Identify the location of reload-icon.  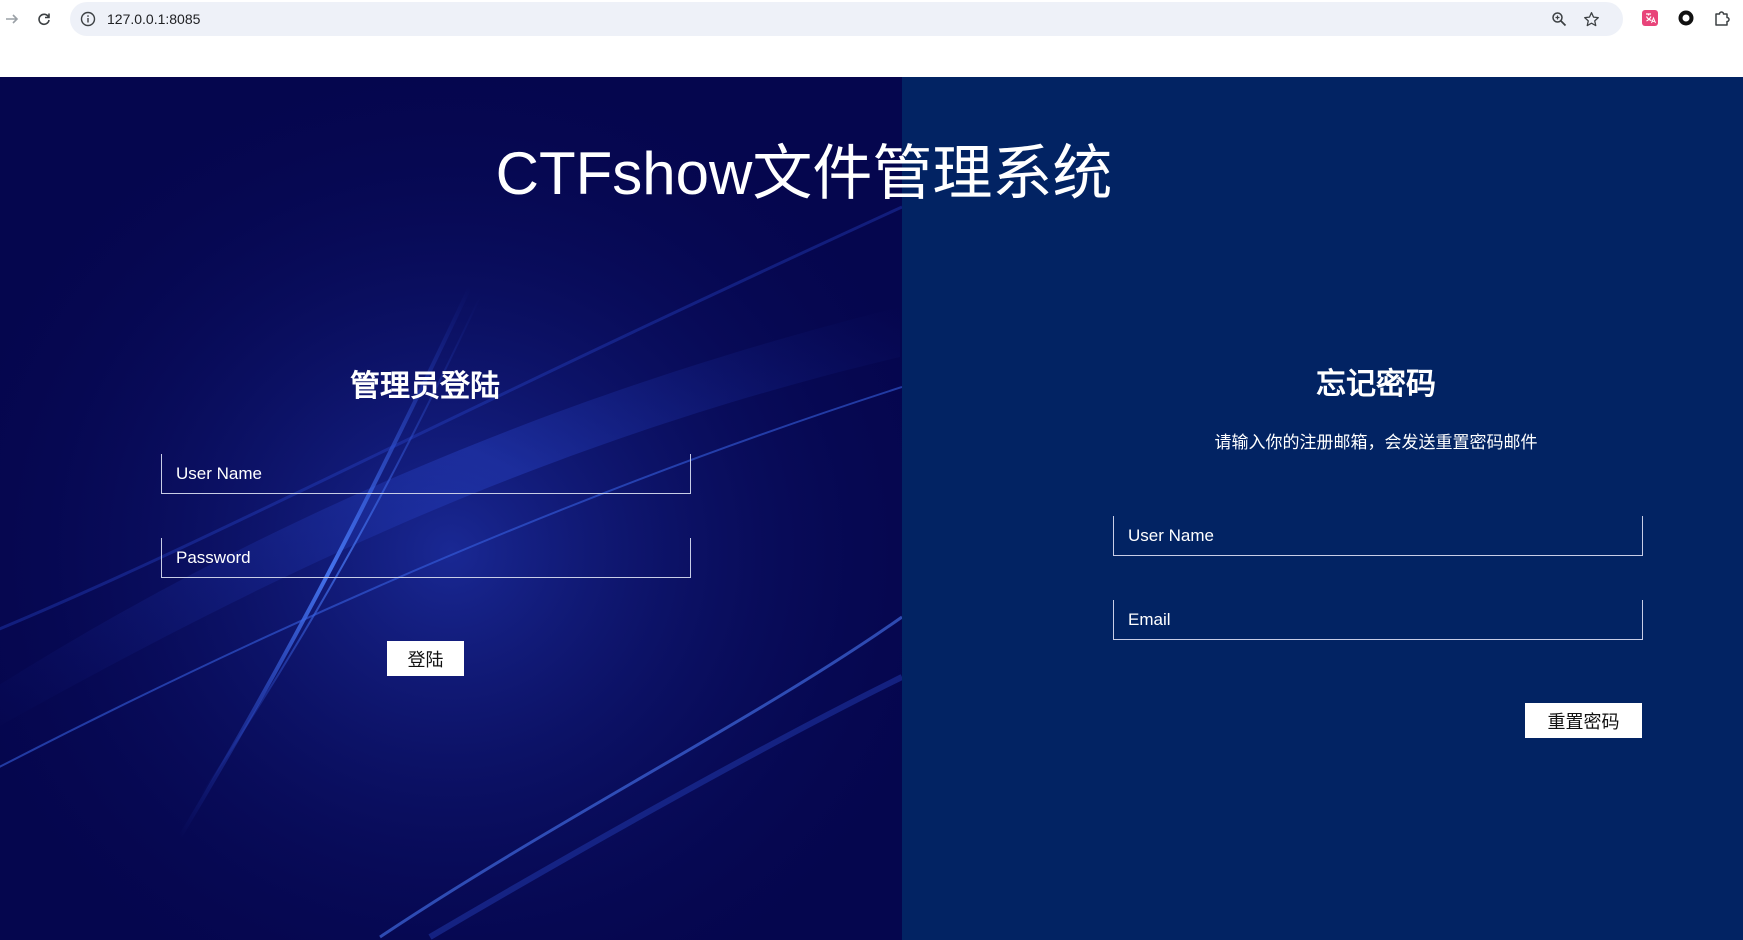
(44, 19).